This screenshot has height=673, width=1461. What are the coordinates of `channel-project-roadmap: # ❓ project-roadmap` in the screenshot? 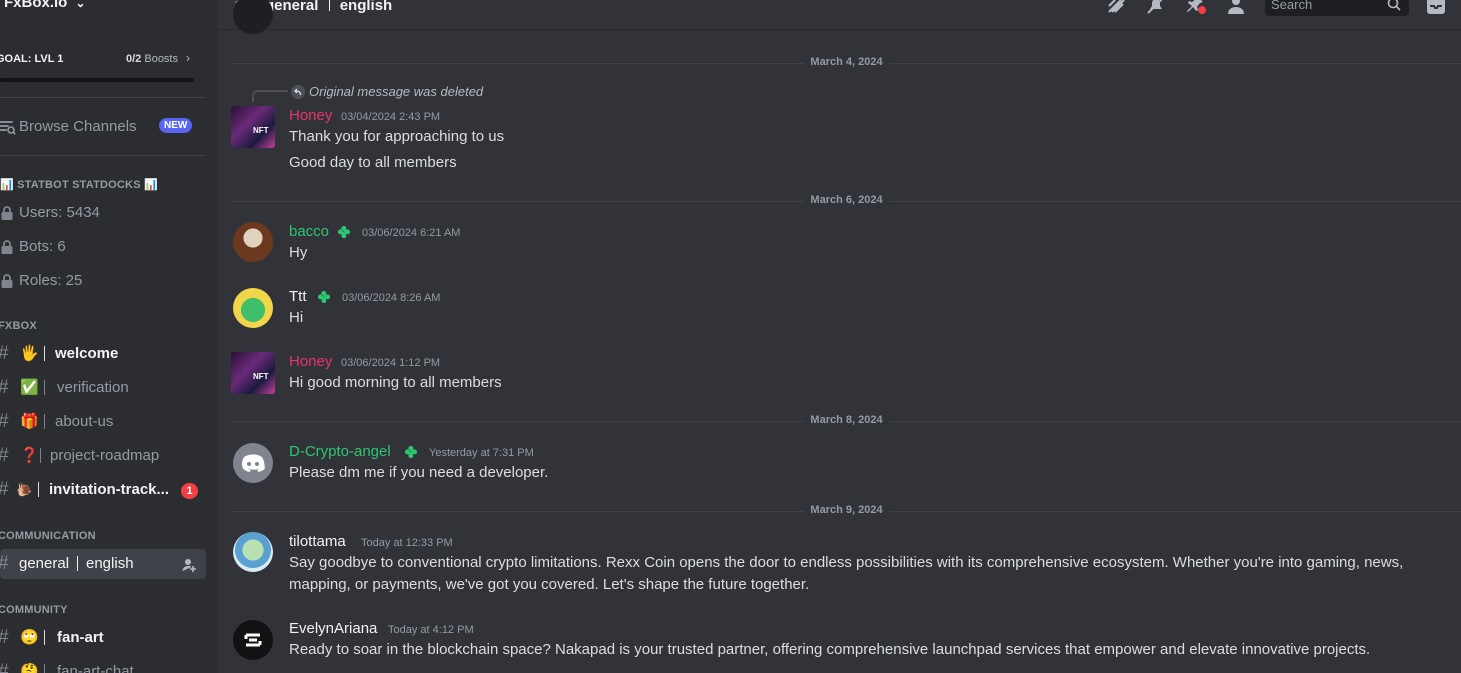 It's located at (103, 456).